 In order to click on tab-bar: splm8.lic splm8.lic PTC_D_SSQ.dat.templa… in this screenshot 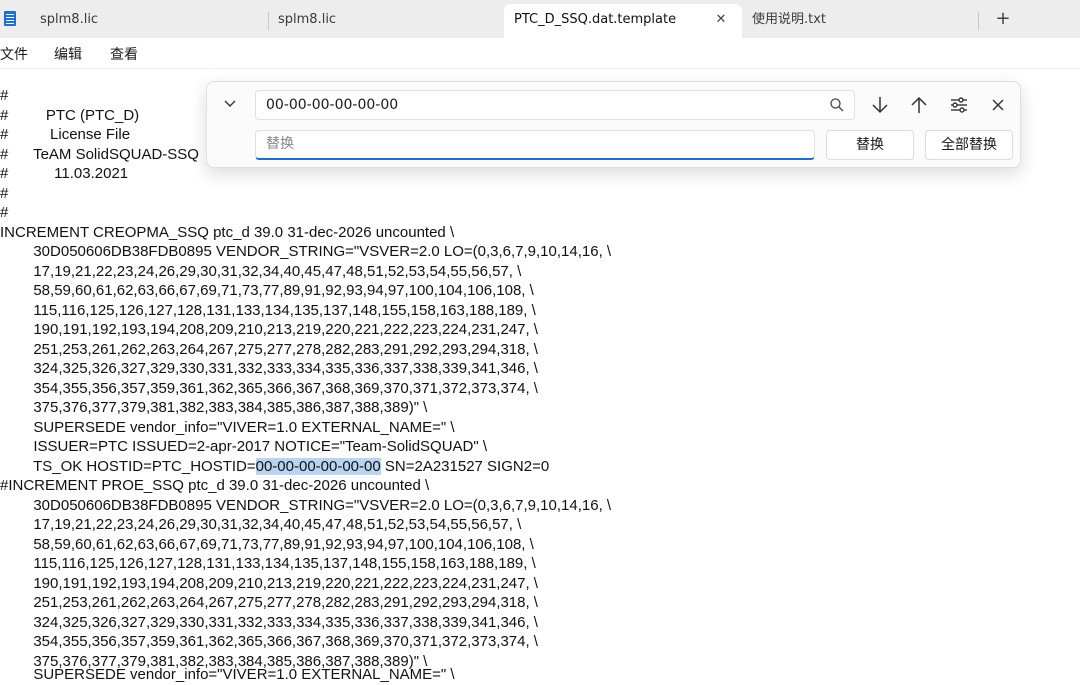, I will do `click(540, 19)`.